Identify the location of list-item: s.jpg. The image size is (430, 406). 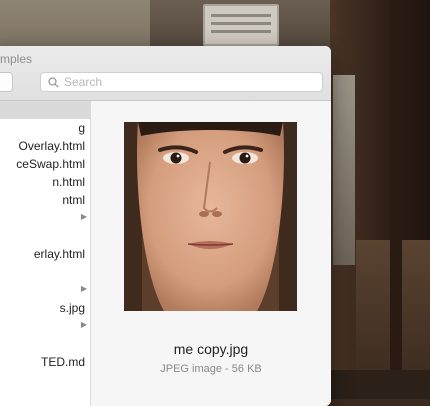
(45, 308).